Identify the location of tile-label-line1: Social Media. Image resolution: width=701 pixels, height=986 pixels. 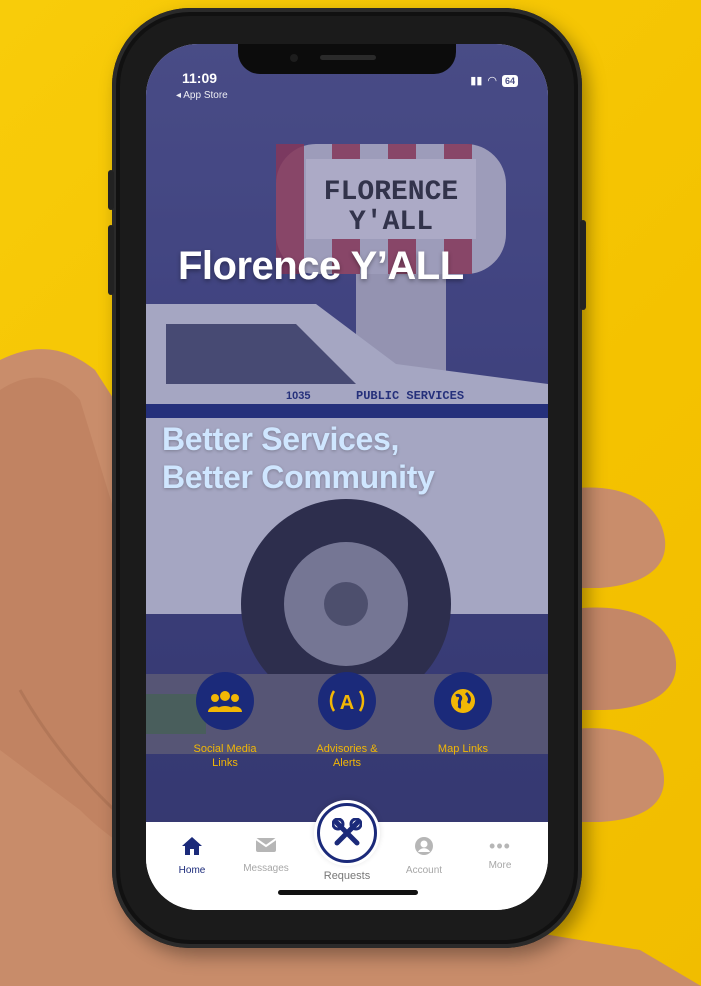
(225, 749).